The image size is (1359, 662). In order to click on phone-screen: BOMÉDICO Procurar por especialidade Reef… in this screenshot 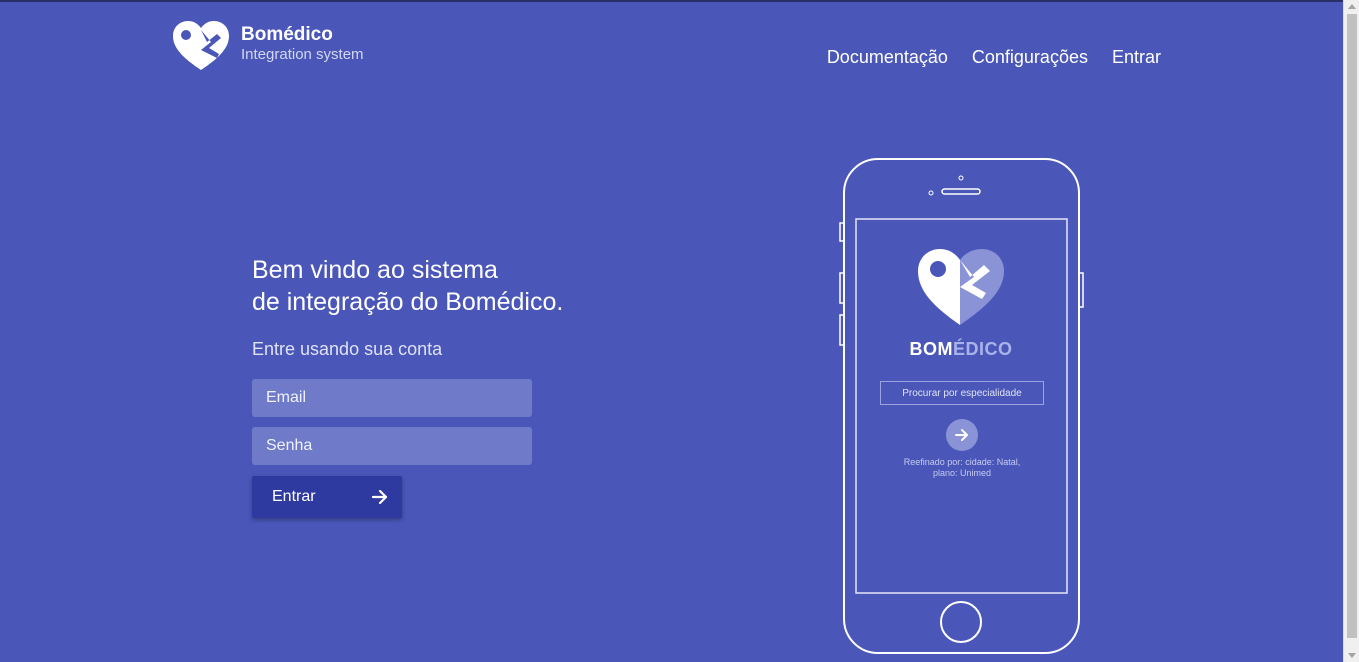, I will do `click(961, 406)`.